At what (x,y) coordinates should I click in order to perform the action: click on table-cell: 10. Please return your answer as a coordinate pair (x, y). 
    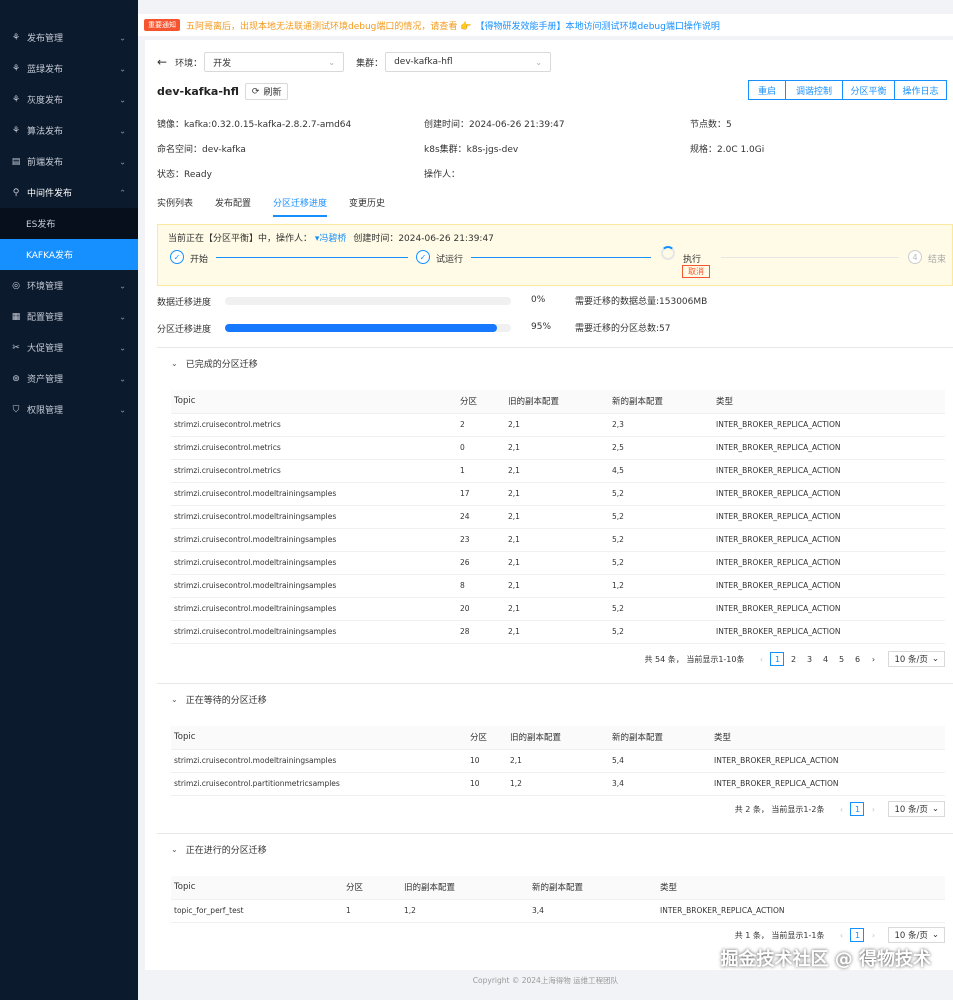
    Looking at the image, I should click on (487, 761).